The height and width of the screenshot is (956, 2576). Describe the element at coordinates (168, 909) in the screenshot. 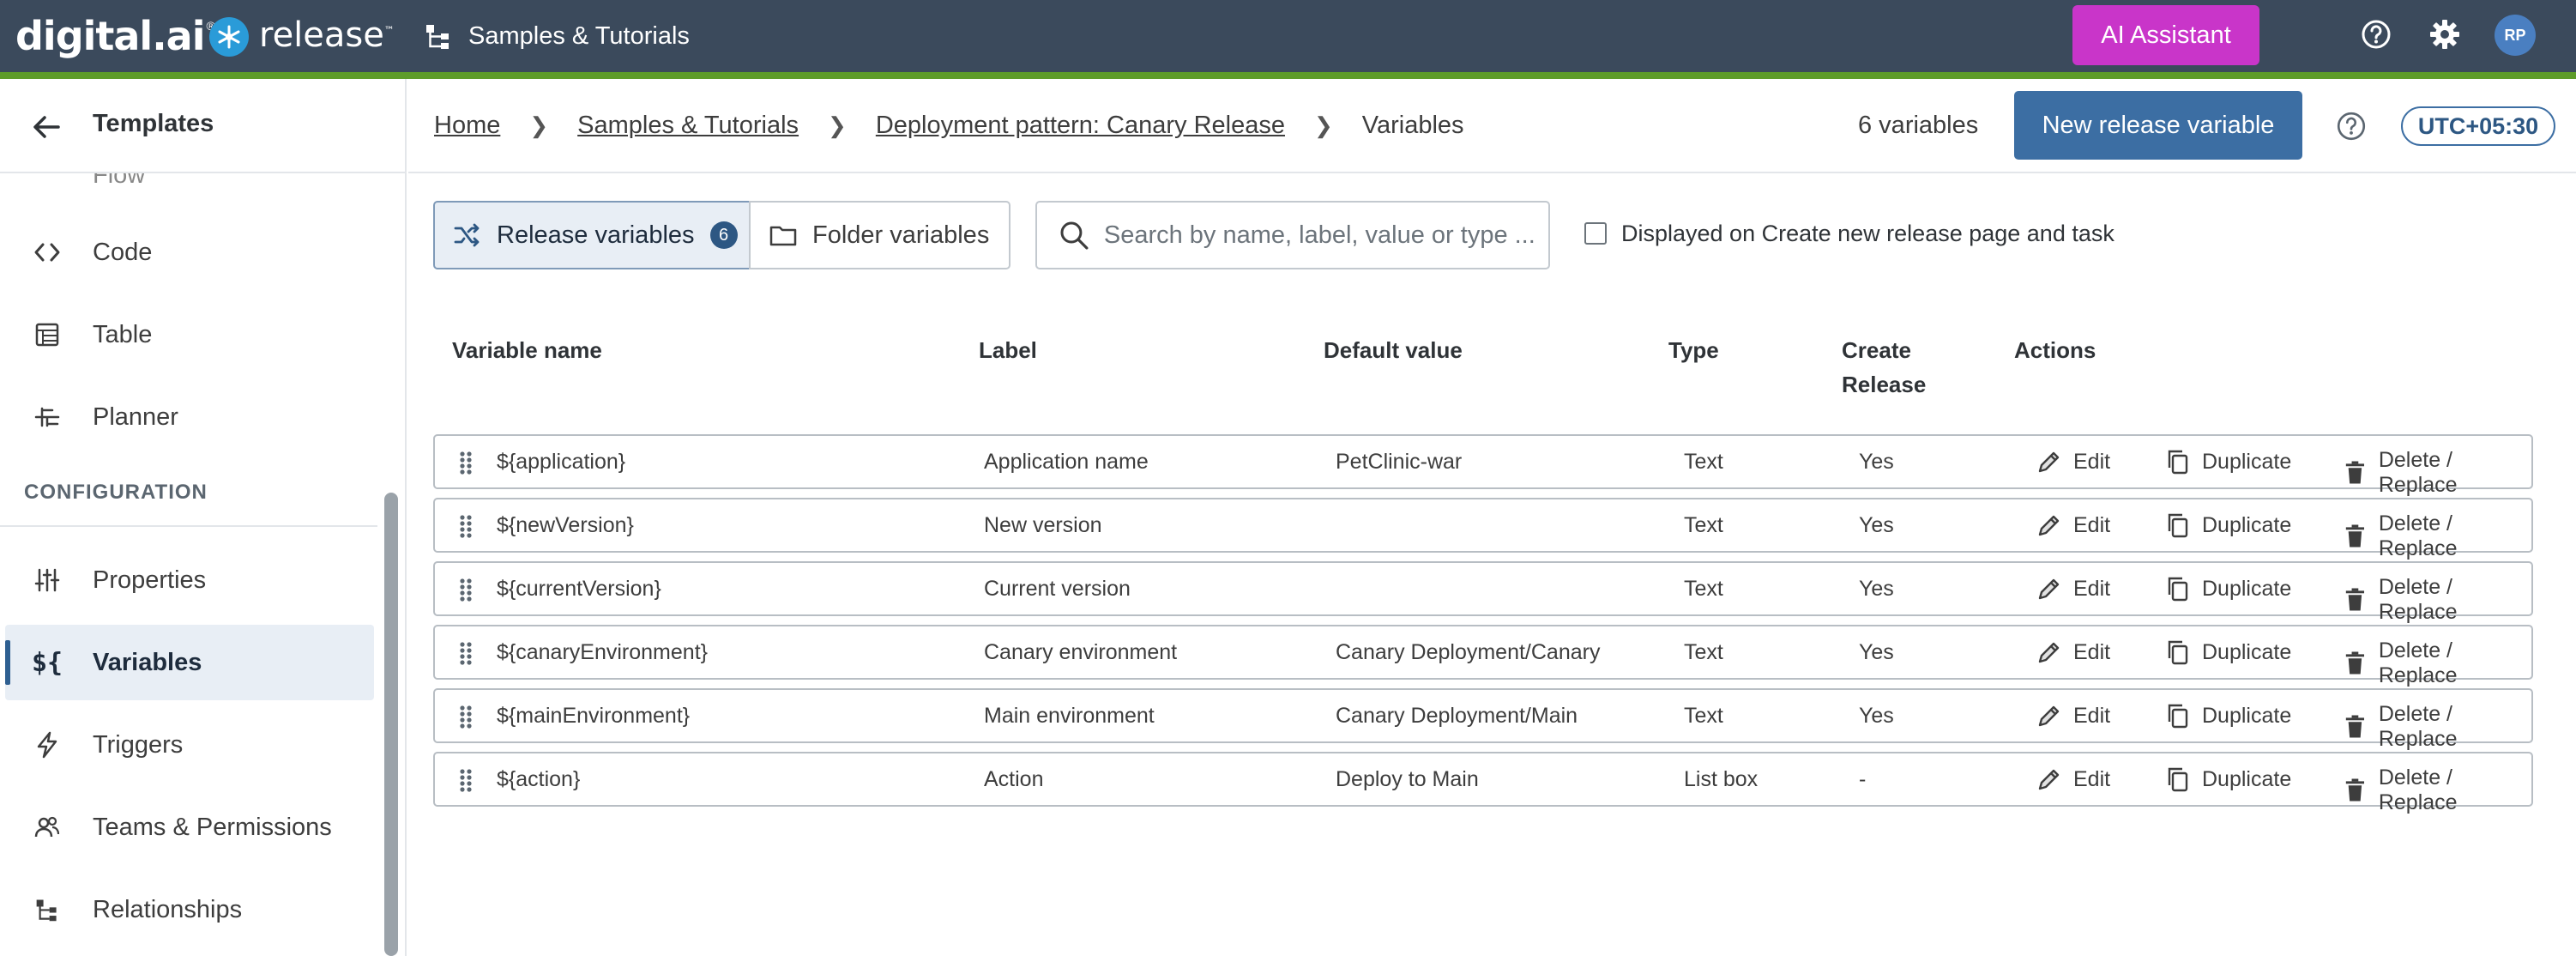

I see `sidebar-item-label: Relationships` at that location.